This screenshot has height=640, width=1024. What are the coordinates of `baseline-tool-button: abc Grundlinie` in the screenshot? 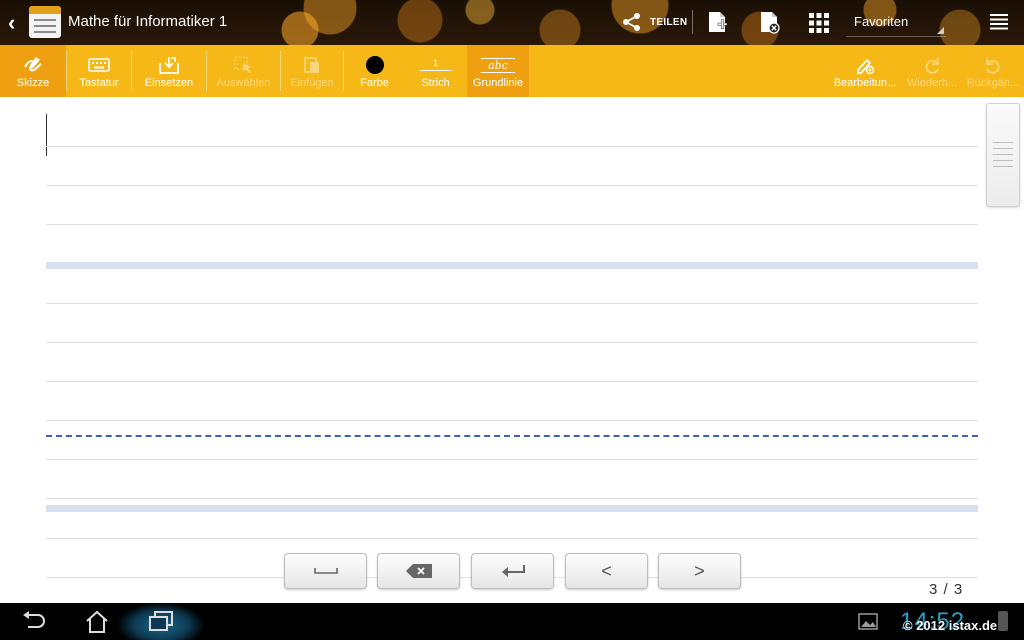 It's located at (498, 71).